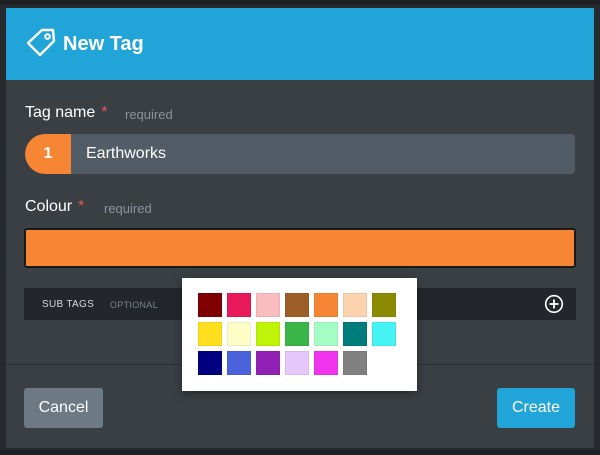  What do you see at coordinates (134, 305) in the screenshot?
I see `sub-tags-optional: OPTIONAL` at bounding box center [134, 305].